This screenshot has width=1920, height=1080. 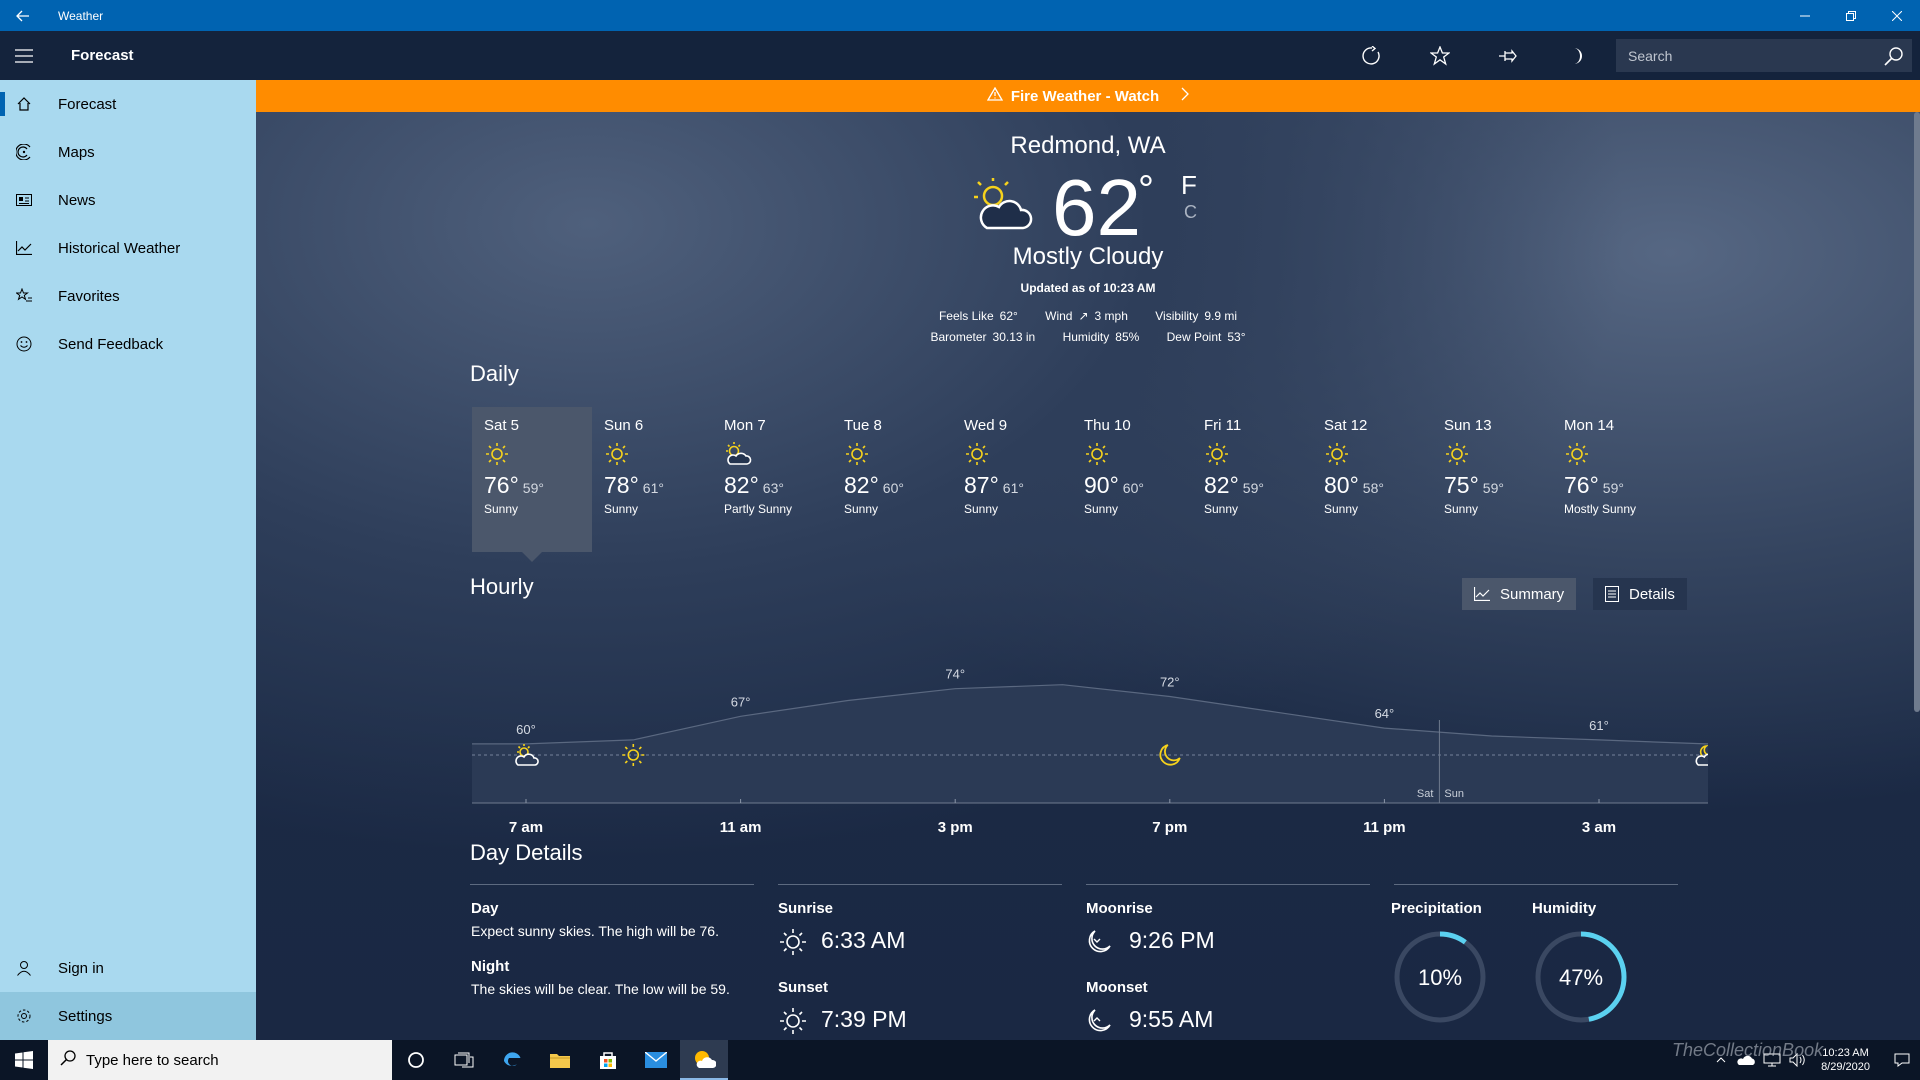 I want to click on scrollbar, so click(x=1917, y=412).